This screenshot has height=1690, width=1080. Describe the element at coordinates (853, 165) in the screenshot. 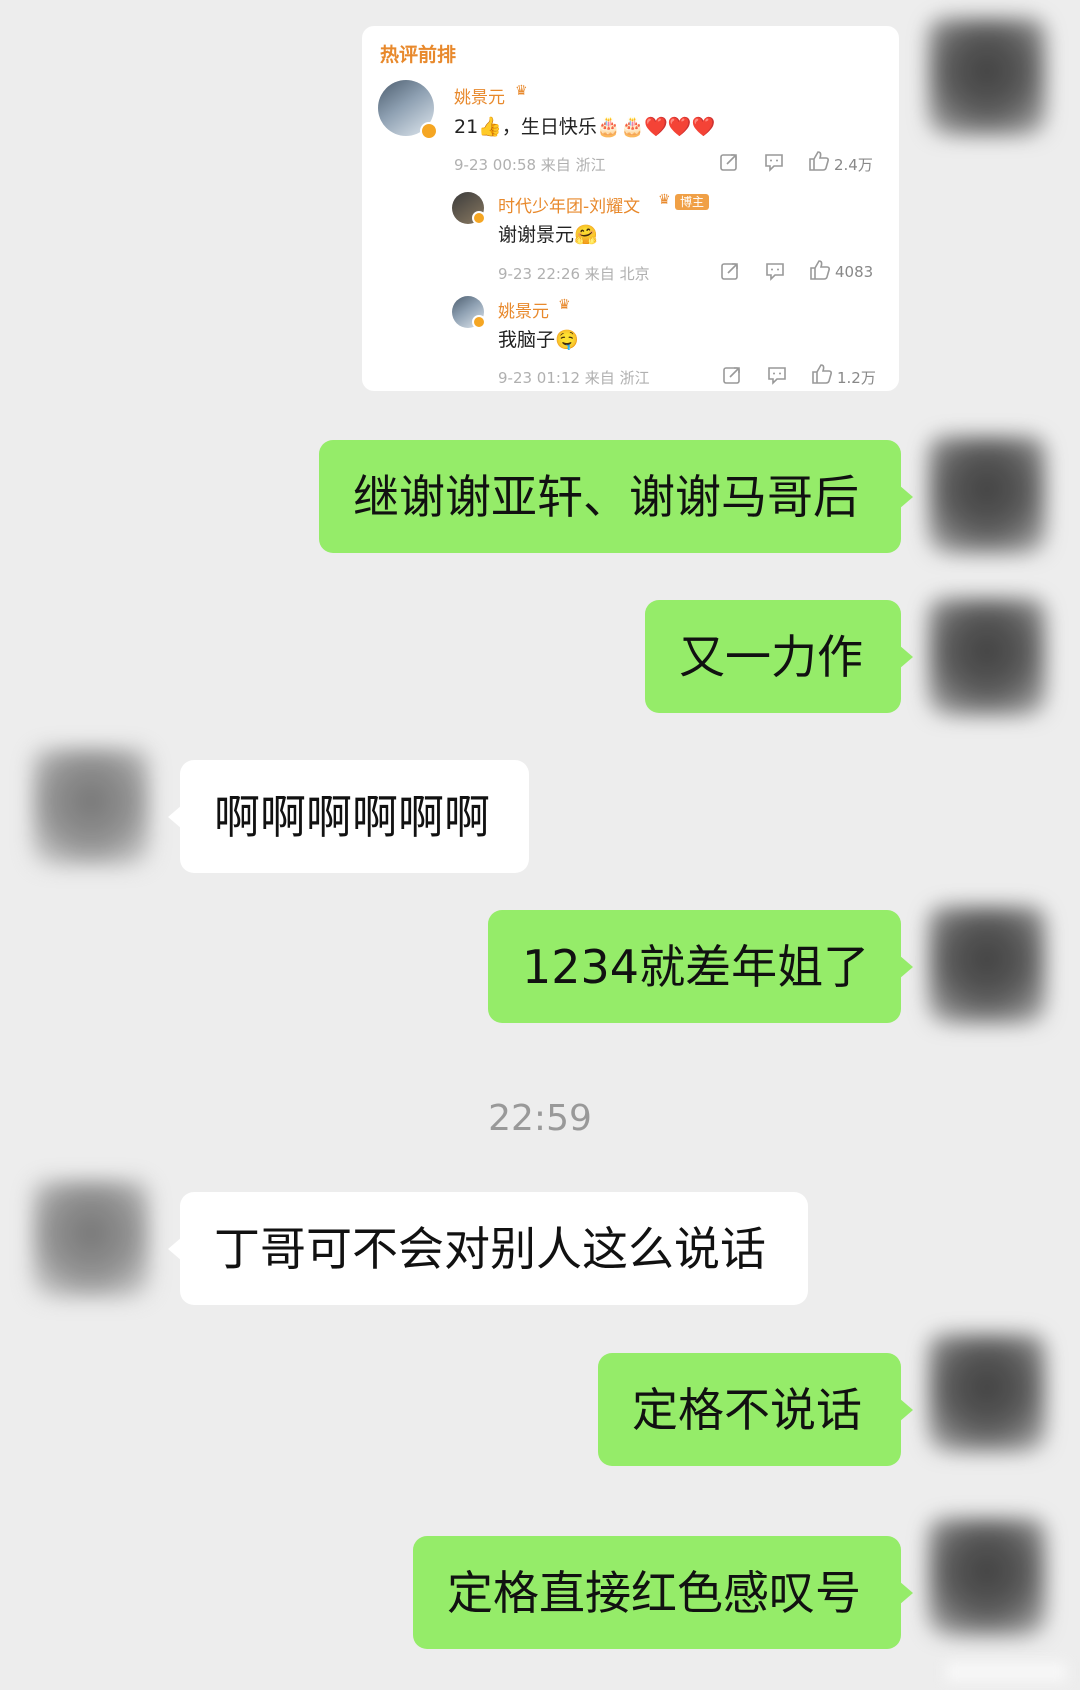

I see `like-count: 2.4万` at that location.